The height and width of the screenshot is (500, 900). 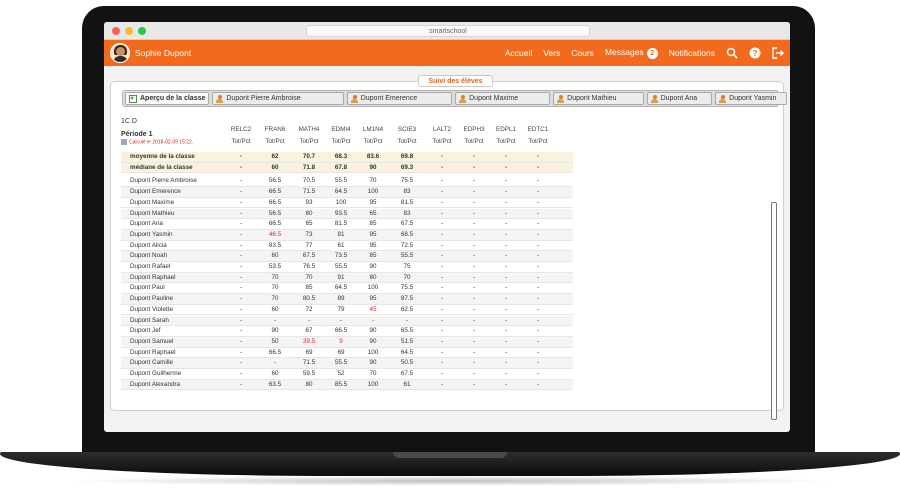 What do you see at coordinates (275, 256) in the screenshot?
I see `score-cell: 60` at bounding box center [275, 256].